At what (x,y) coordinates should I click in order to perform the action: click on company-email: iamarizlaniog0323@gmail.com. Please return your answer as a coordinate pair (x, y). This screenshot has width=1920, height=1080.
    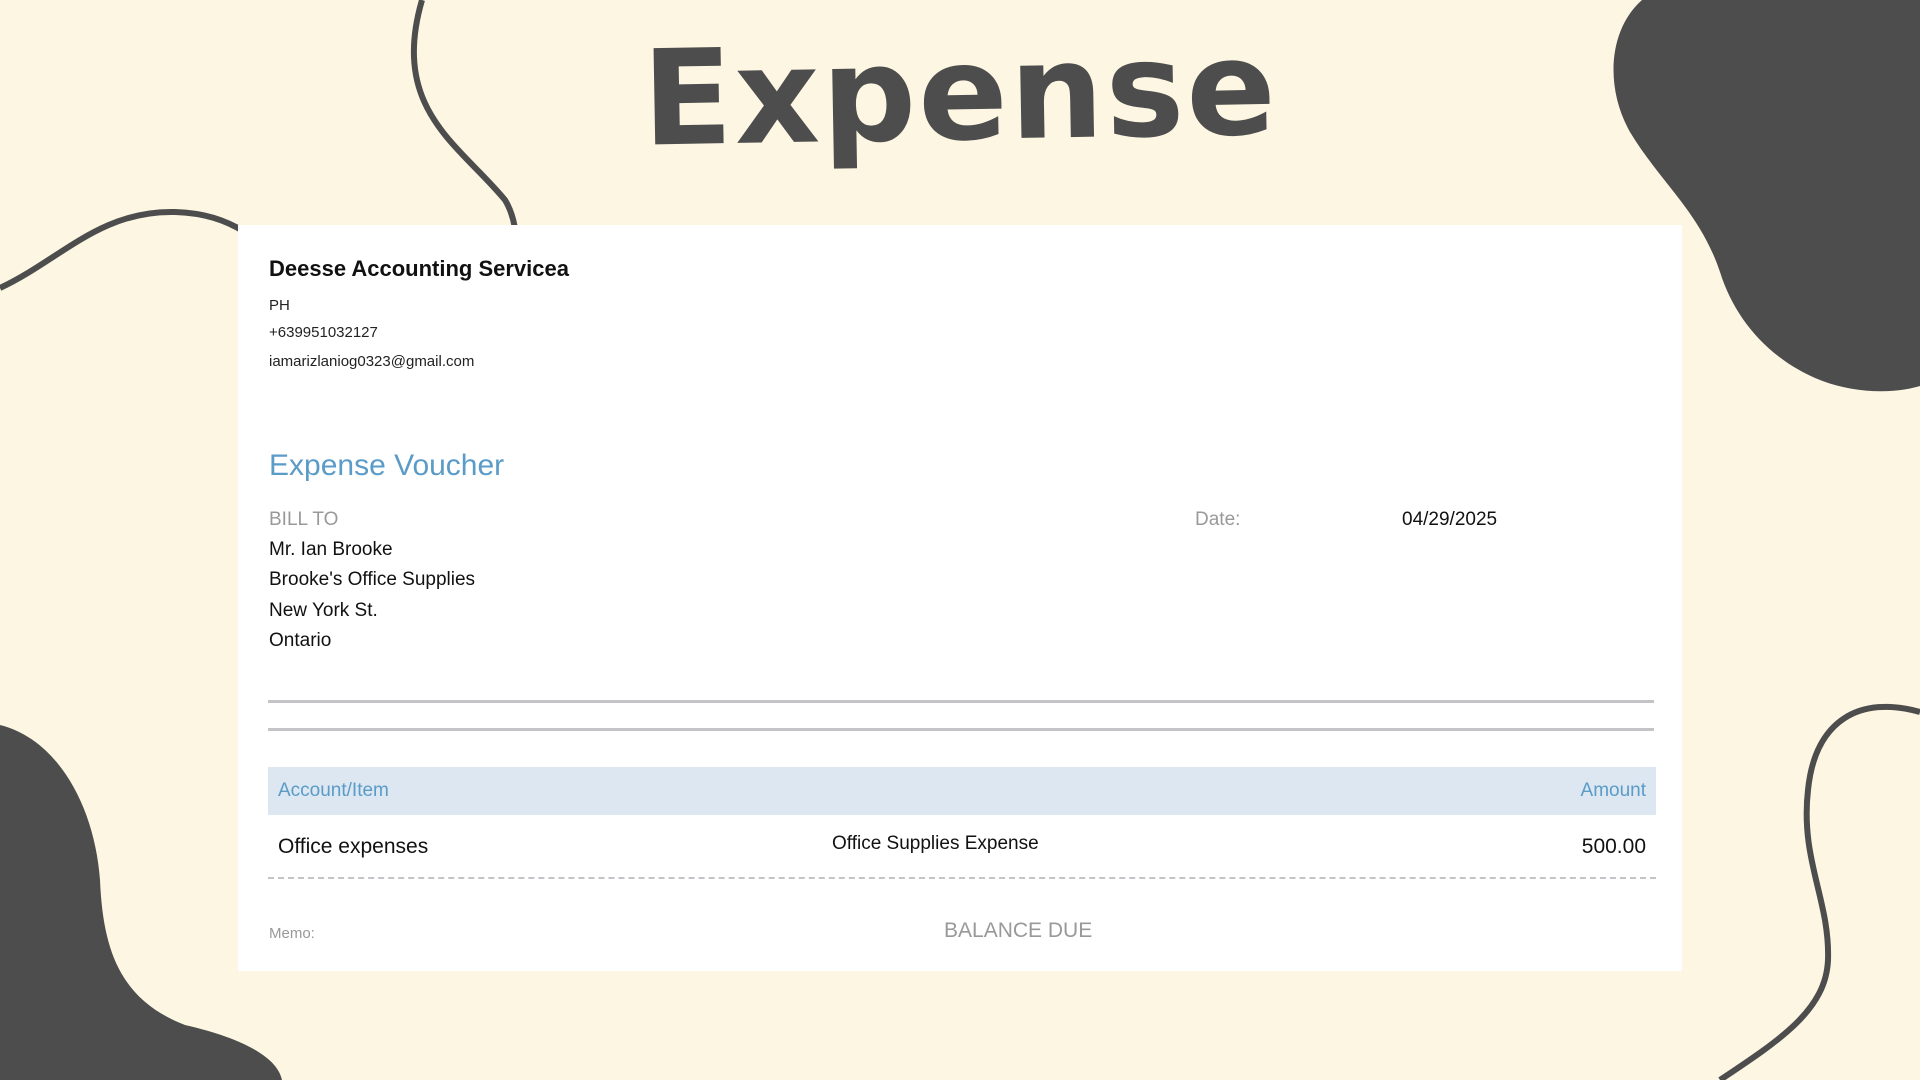
    Looking at the image, I should click on (372, 361).